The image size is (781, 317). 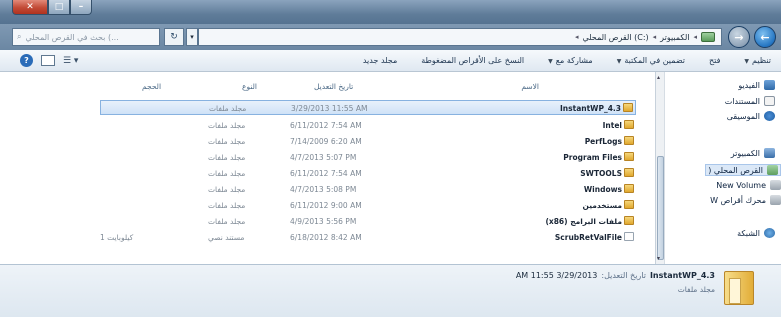 I want to click on refresh-icon: ↻, so click(x=174, y=37).